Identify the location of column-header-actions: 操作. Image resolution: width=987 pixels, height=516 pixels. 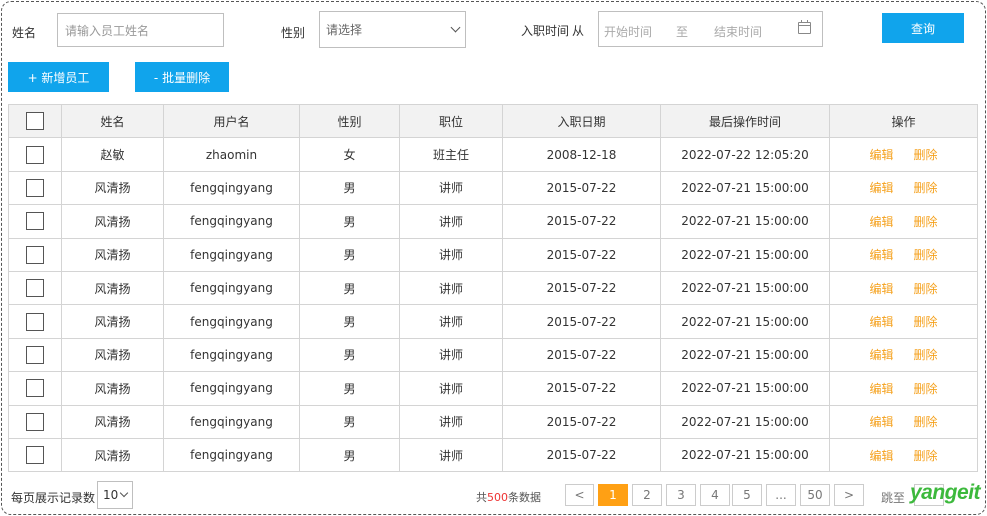
(903, 121).